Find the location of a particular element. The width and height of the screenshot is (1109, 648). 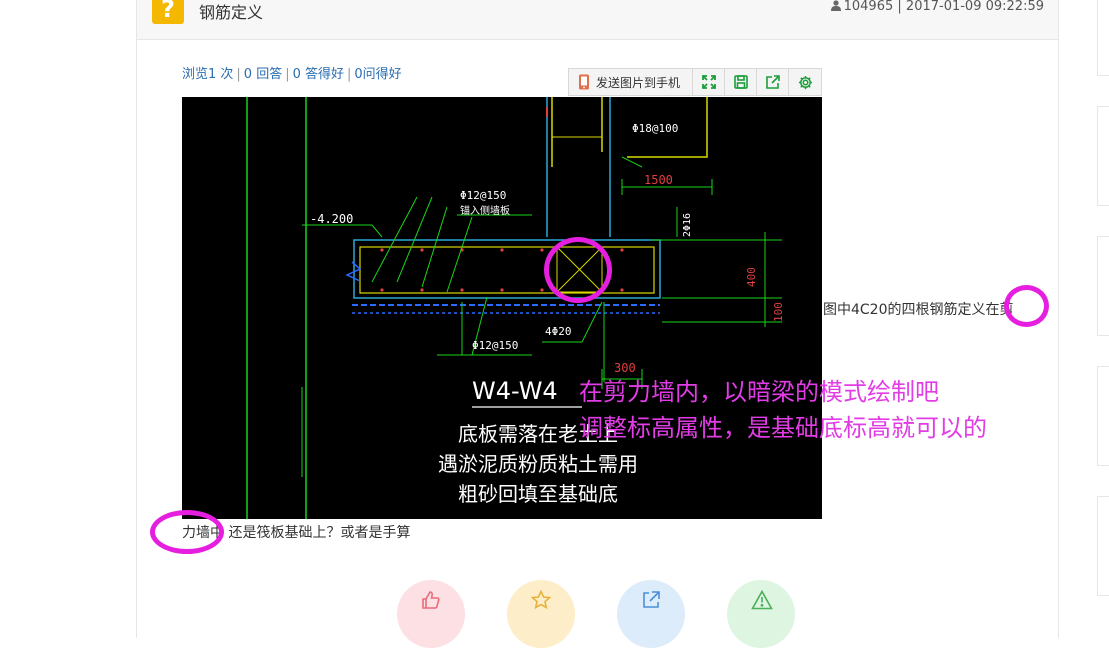

cad-rebar-top-label: Φ18@100 is located at coordinates (655, 128).